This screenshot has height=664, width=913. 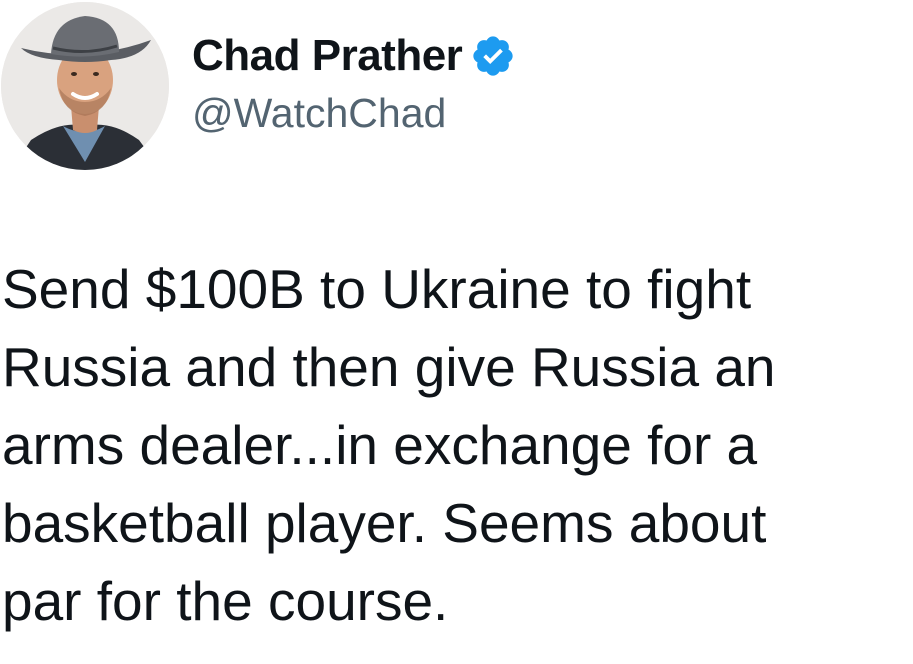 I want to click on author-name-row: Chad Prather, so click(x=354, y=56).